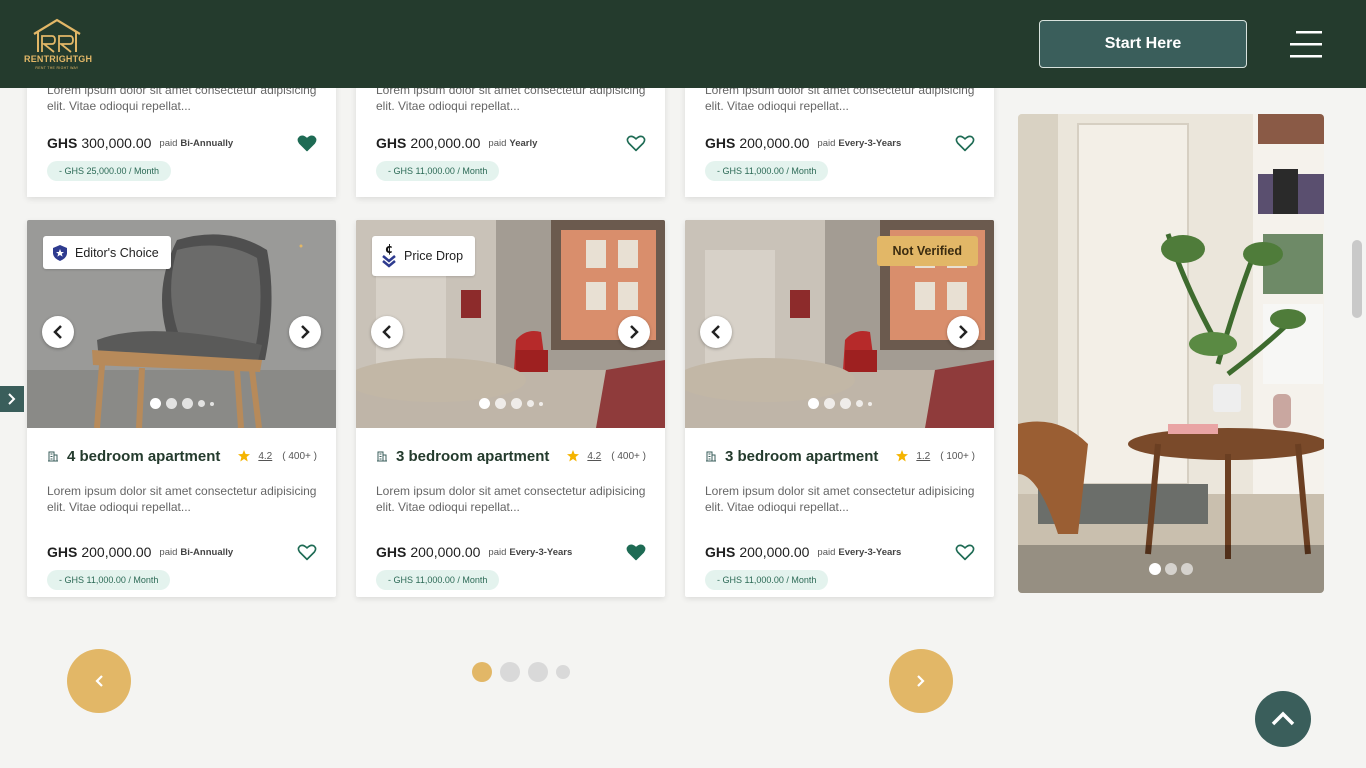  I want to click on chevron-up-icon, so click(1283, 718).